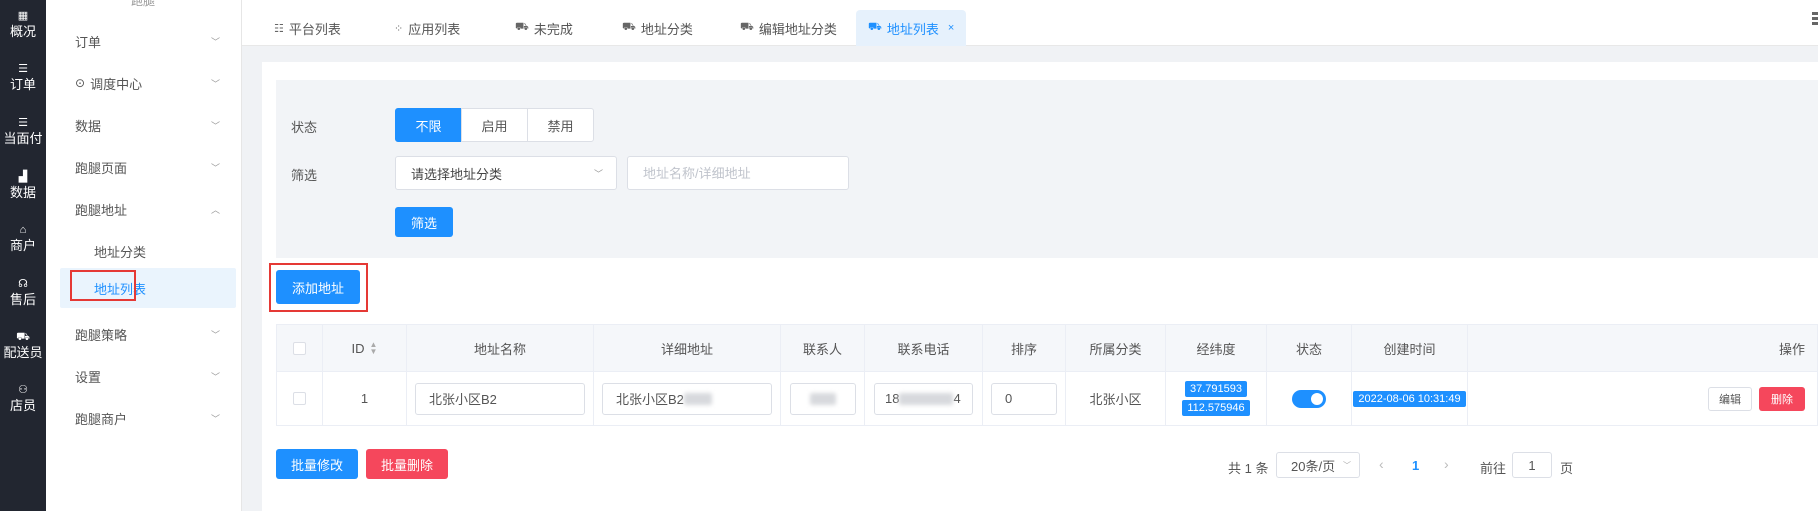  I want to click on delete-button: 删除, so click(1782, 398).